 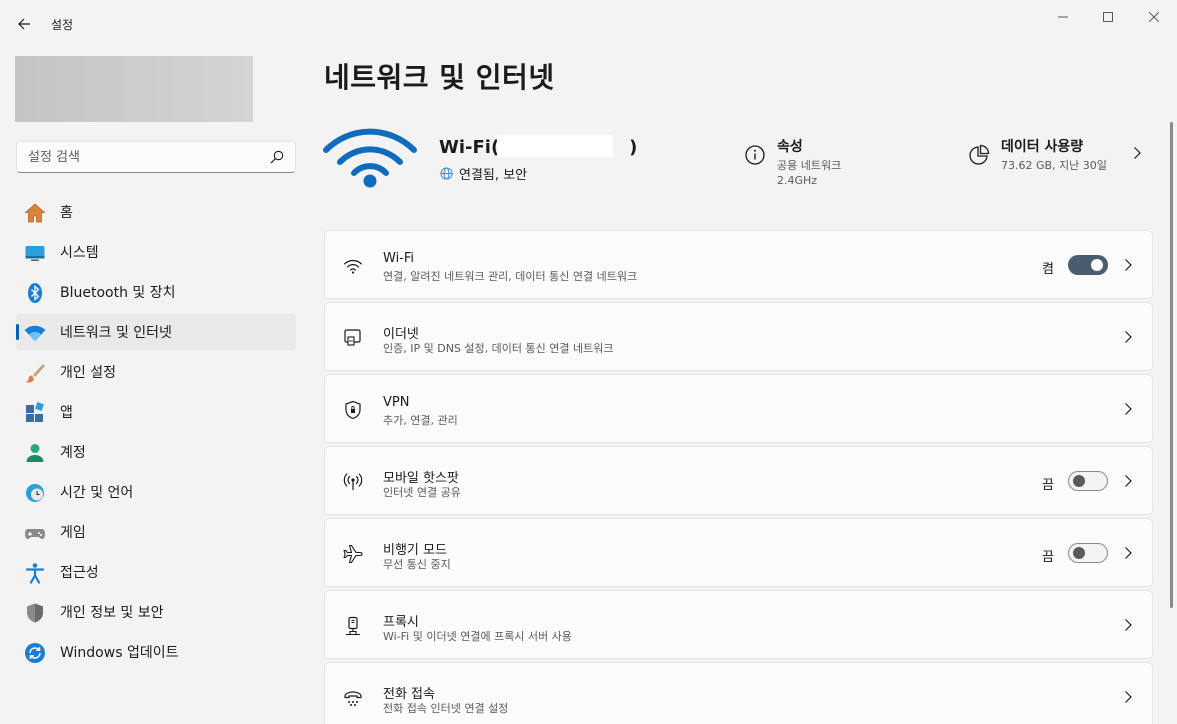 What do you see at coordinates (396, 402) in the screenshot?
I see `card-title: VPN` at bounding box center [396, 402].